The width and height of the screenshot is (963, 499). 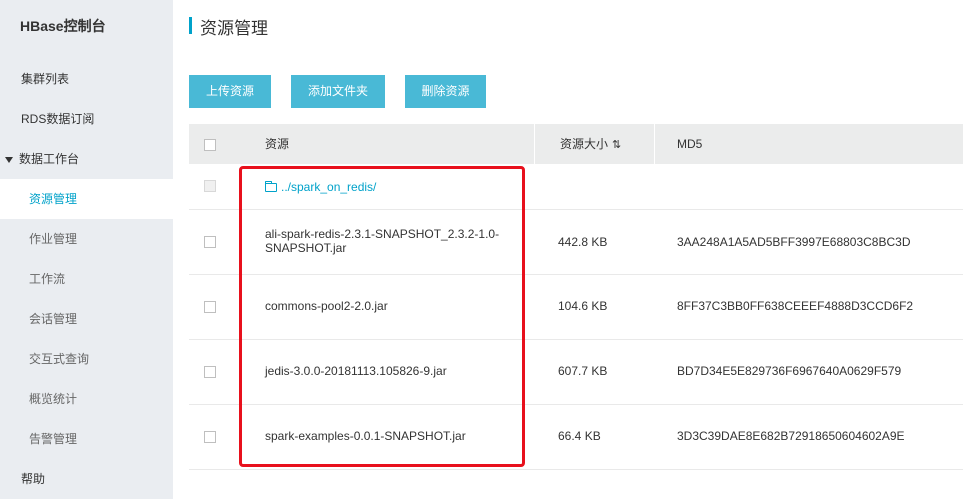 I want to click on resource-size: 607.7 KB, so click(x=583, y=371).